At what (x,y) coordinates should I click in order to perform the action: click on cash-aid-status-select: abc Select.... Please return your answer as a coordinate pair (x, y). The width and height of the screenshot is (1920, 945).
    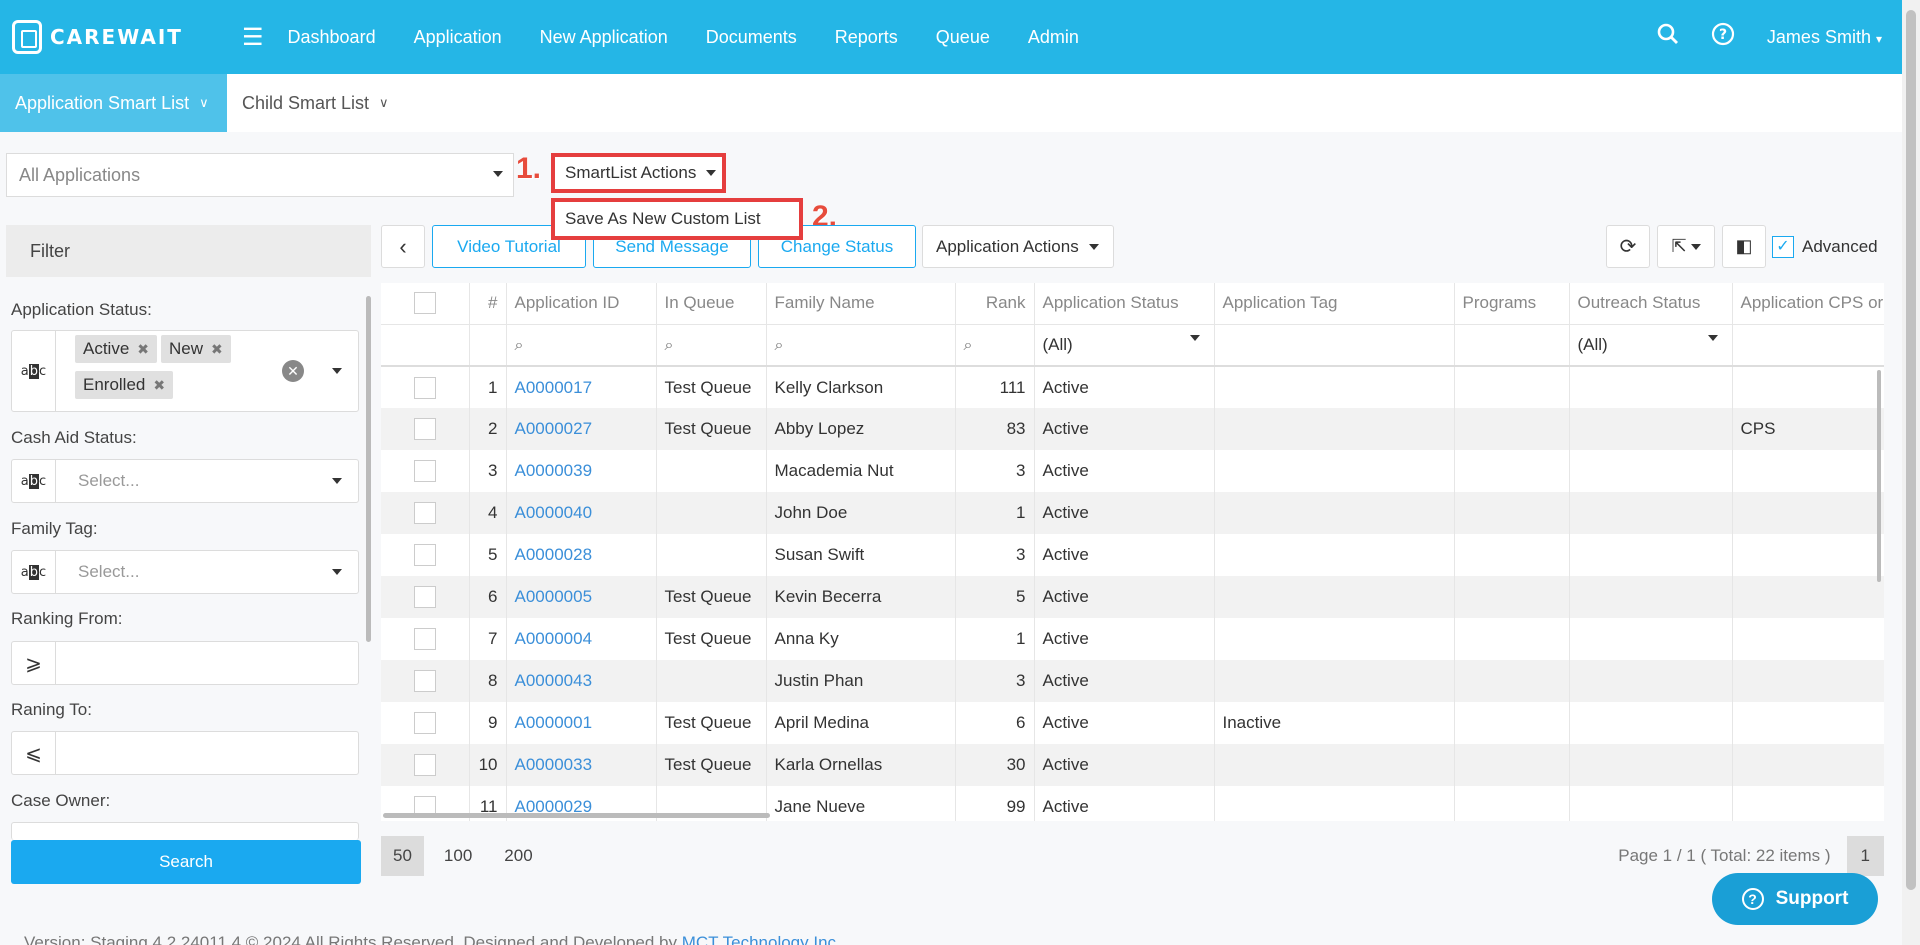
    Looking at the image, I should click on (185, 481).